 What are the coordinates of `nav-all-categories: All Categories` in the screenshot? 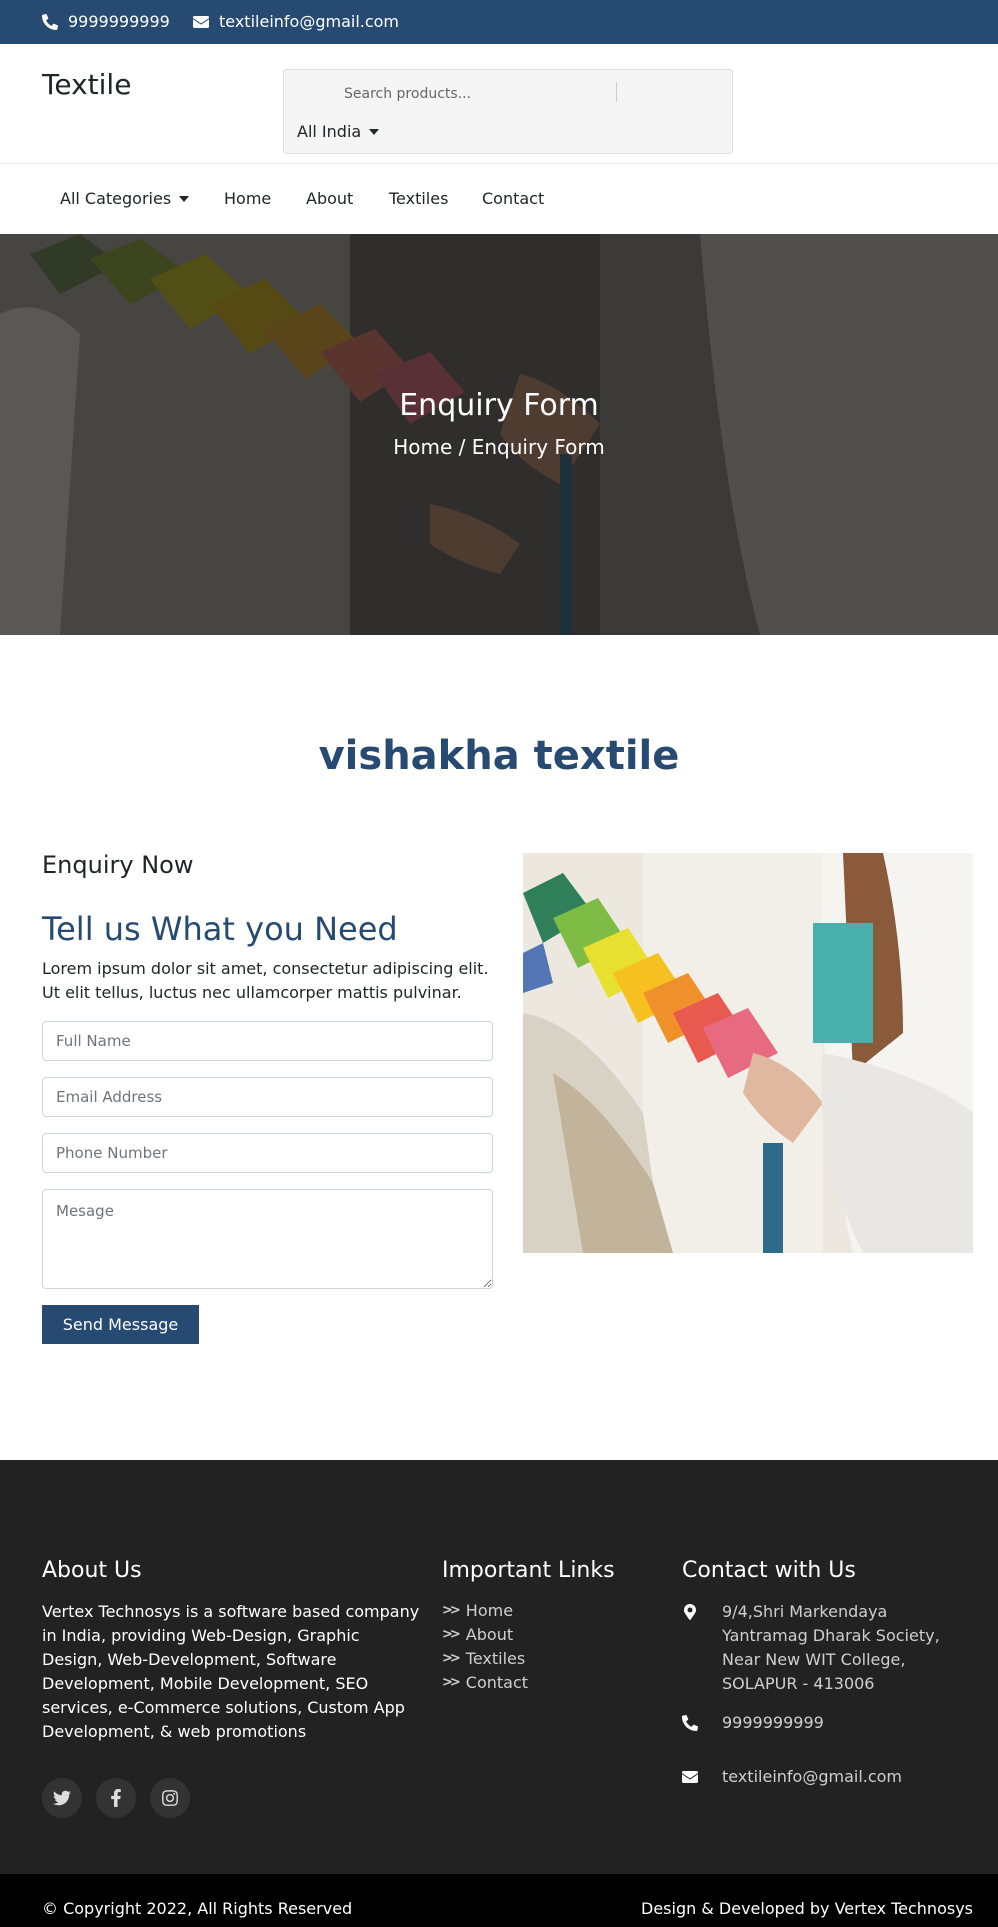 It's located at (125, 198).